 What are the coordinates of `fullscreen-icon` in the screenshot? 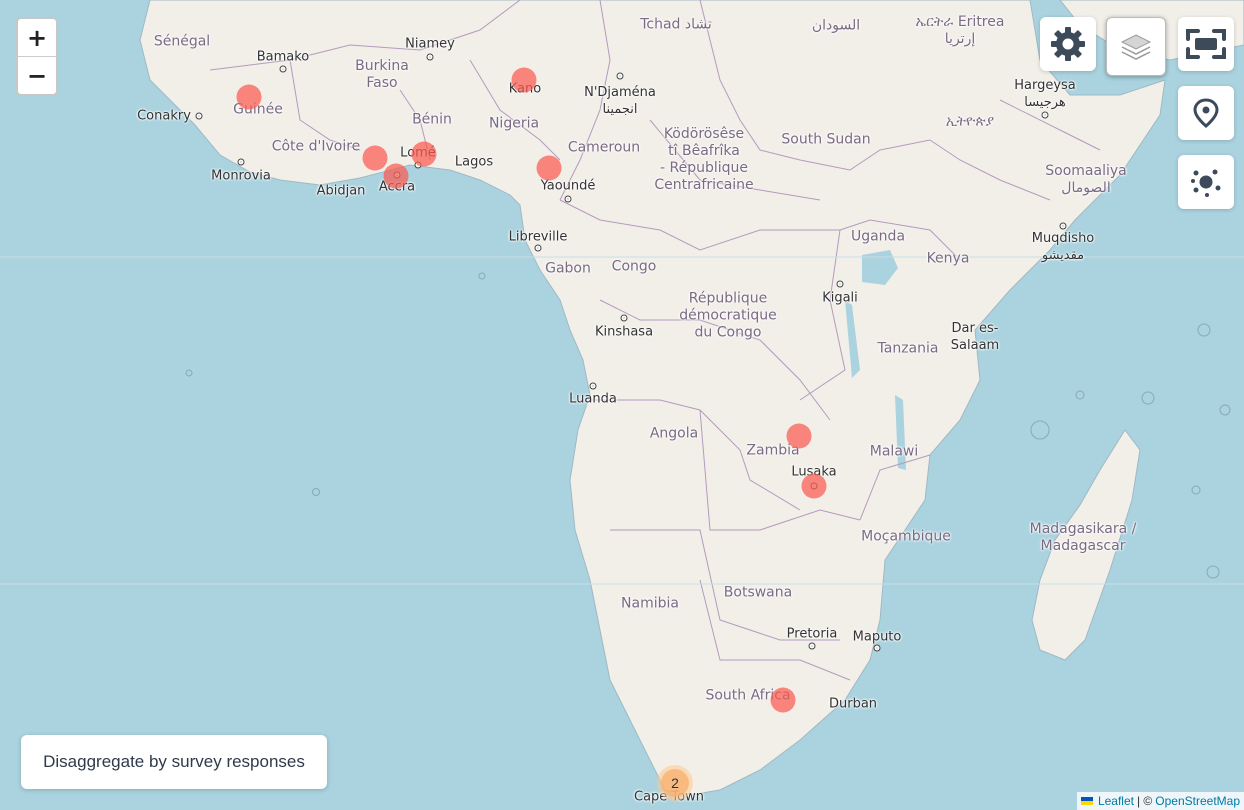 It's located at (1206, 44).